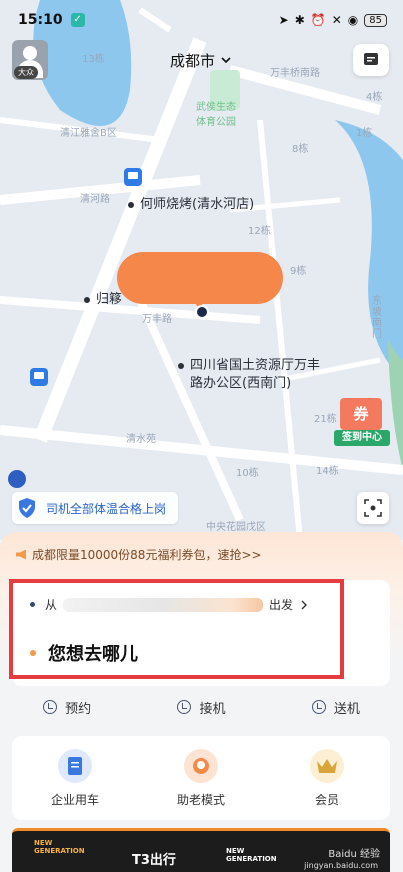 This screenshot has height=872, width=403. I want to click on map-label-road: 万丰桥南路, so click(295, 73).